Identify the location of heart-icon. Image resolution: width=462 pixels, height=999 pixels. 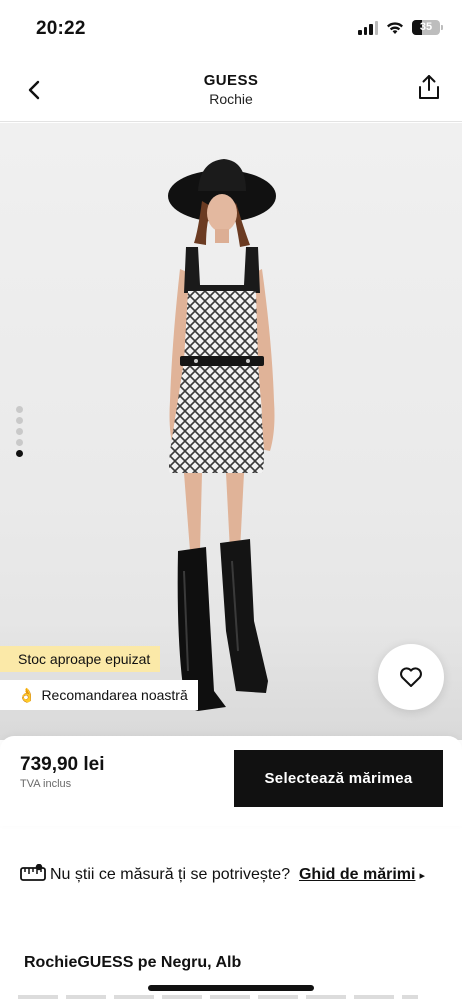
(411, 677).